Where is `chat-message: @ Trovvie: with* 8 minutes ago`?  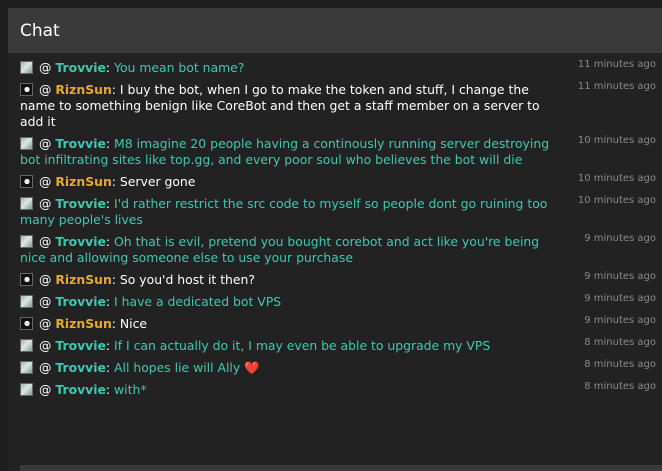 chat-message: @ Trovvie: with* 8 minutes ago is located at coordinates (335, 390).